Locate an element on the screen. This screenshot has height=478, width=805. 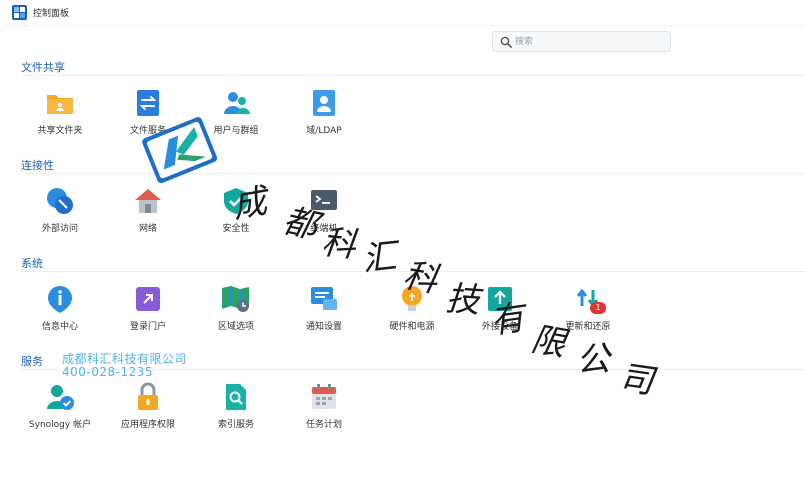
item-shared-folder: 共享文件夹 is located at coordinates (60, 123).